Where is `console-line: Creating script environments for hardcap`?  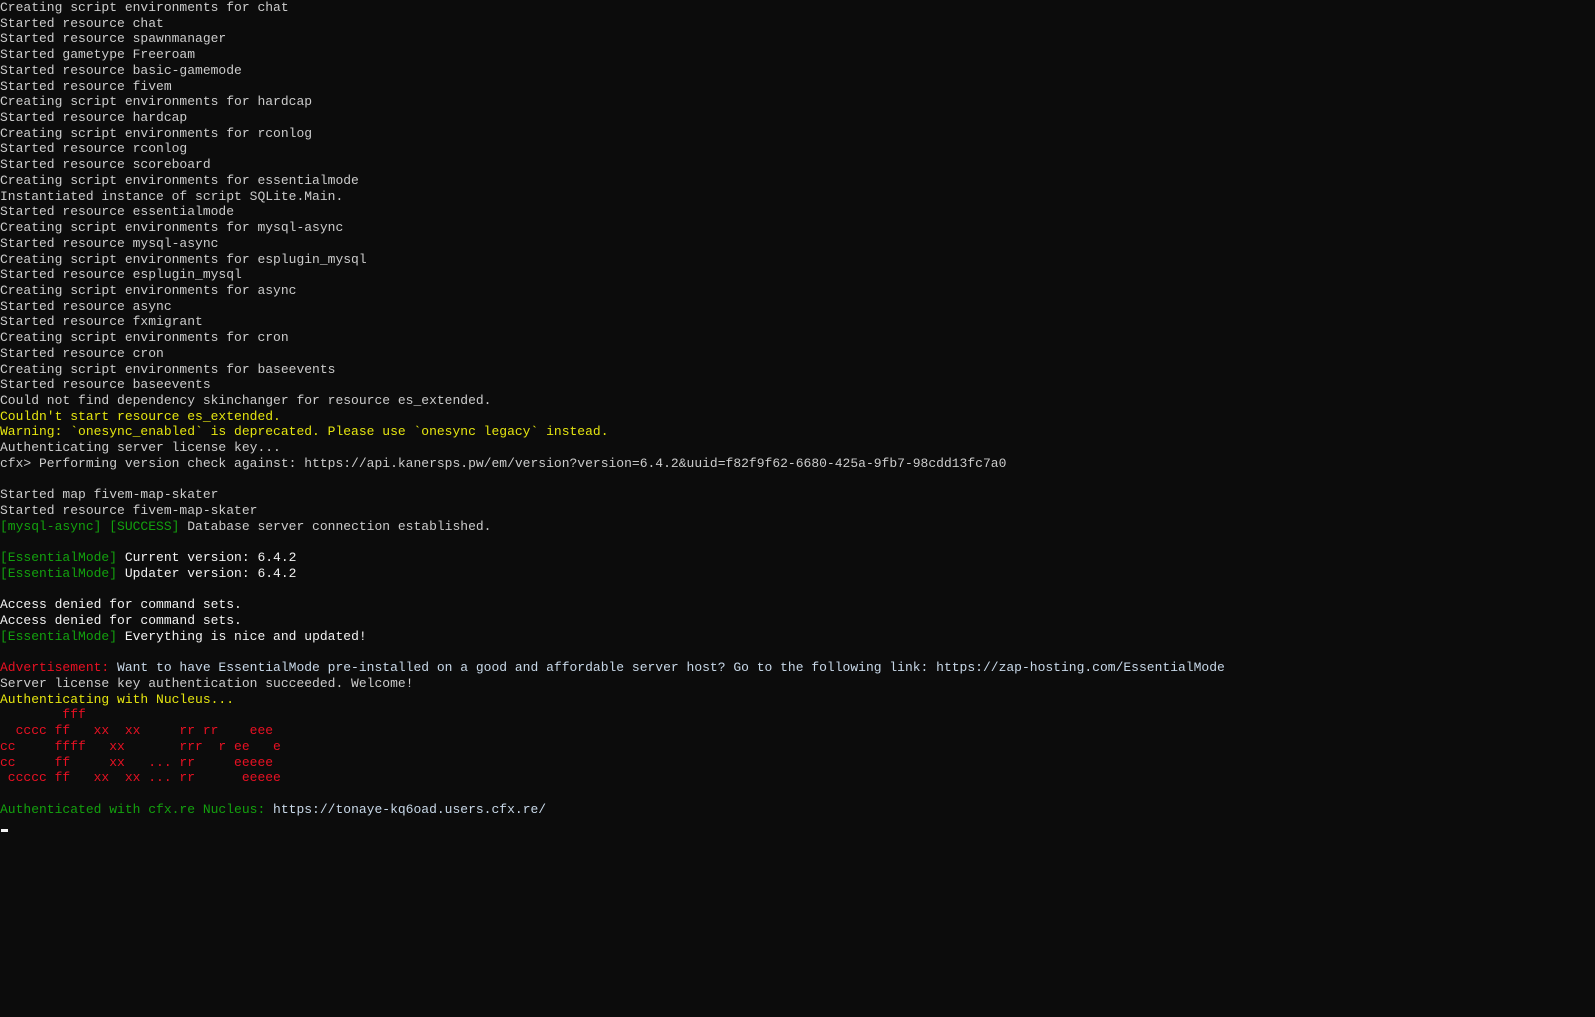 console-line: Creating script environments for hardcap is located at coordinates (797, 102).